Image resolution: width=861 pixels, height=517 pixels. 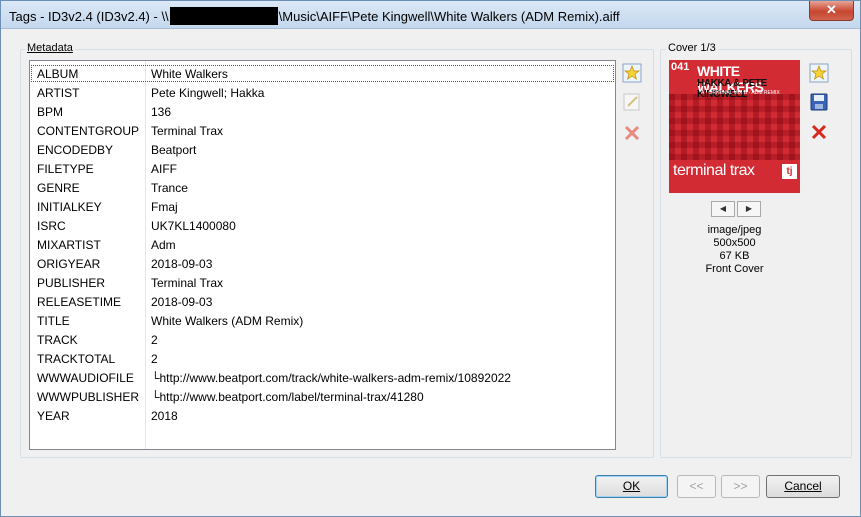 I want to click on tag-key: ORIGYEAR, so click(x=69, y=264).